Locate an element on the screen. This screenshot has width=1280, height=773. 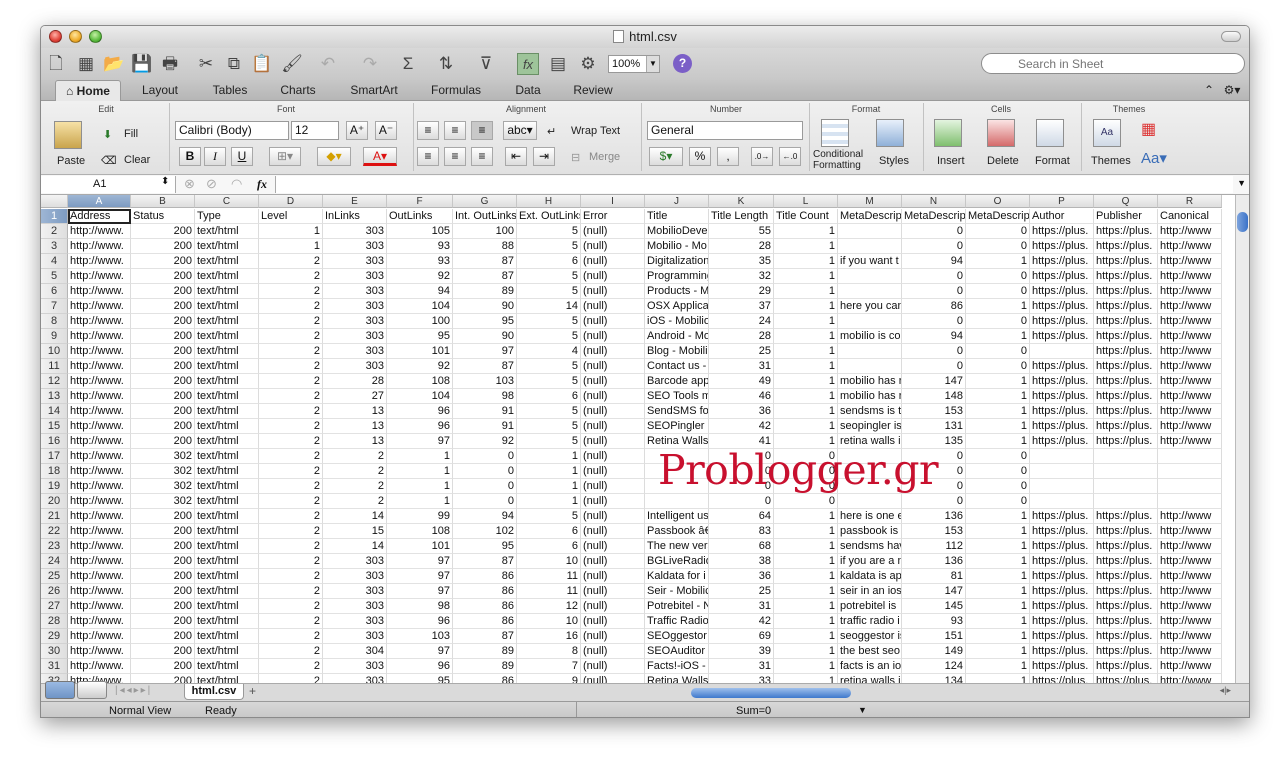
filter-icon: ⊽ is located at coordinates (486, 64).